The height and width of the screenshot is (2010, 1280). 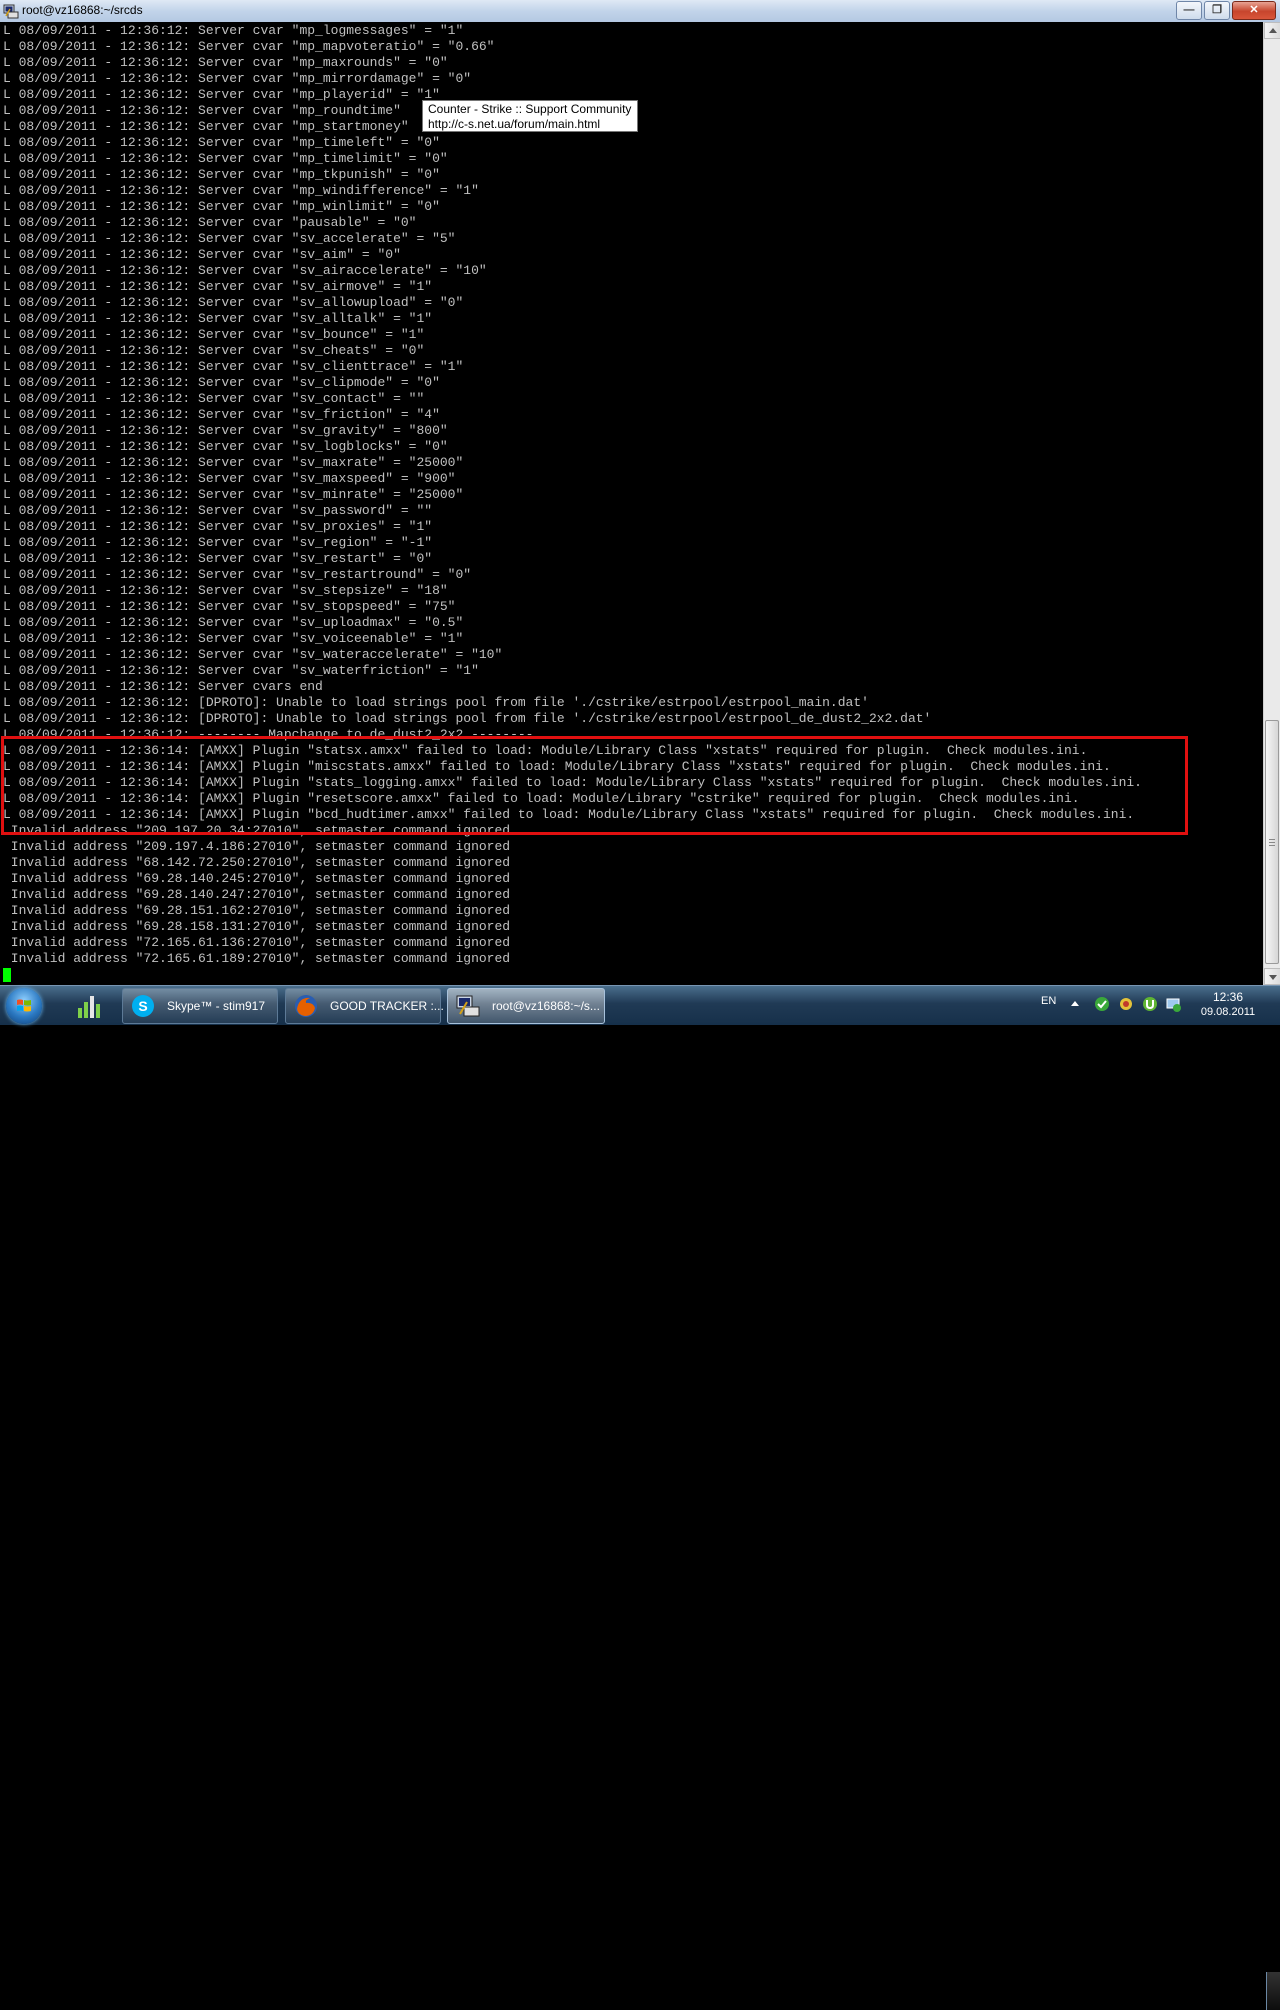 I want to click on show-desktop-button, so click(x=1273, y=1991).